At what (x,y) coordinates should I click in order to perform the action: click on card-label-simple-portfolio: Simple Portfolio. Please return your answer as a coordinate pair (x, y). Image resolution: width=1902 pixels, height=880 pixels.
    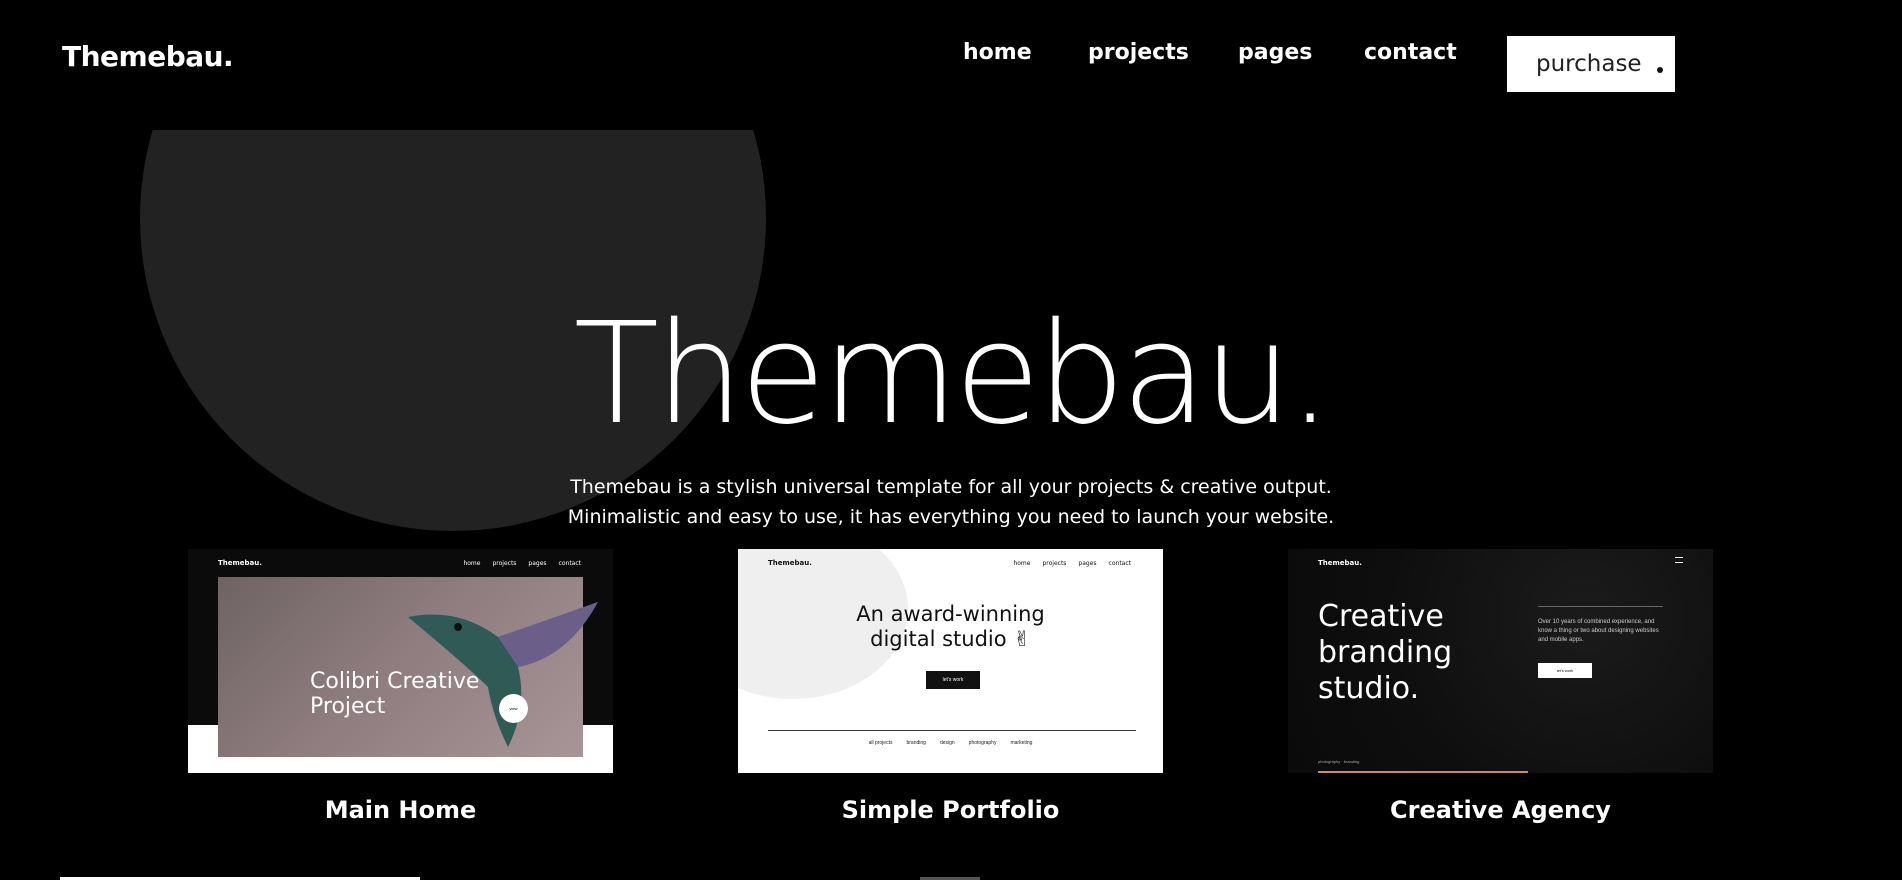
    Looking at the image, I should click on (950, 810).